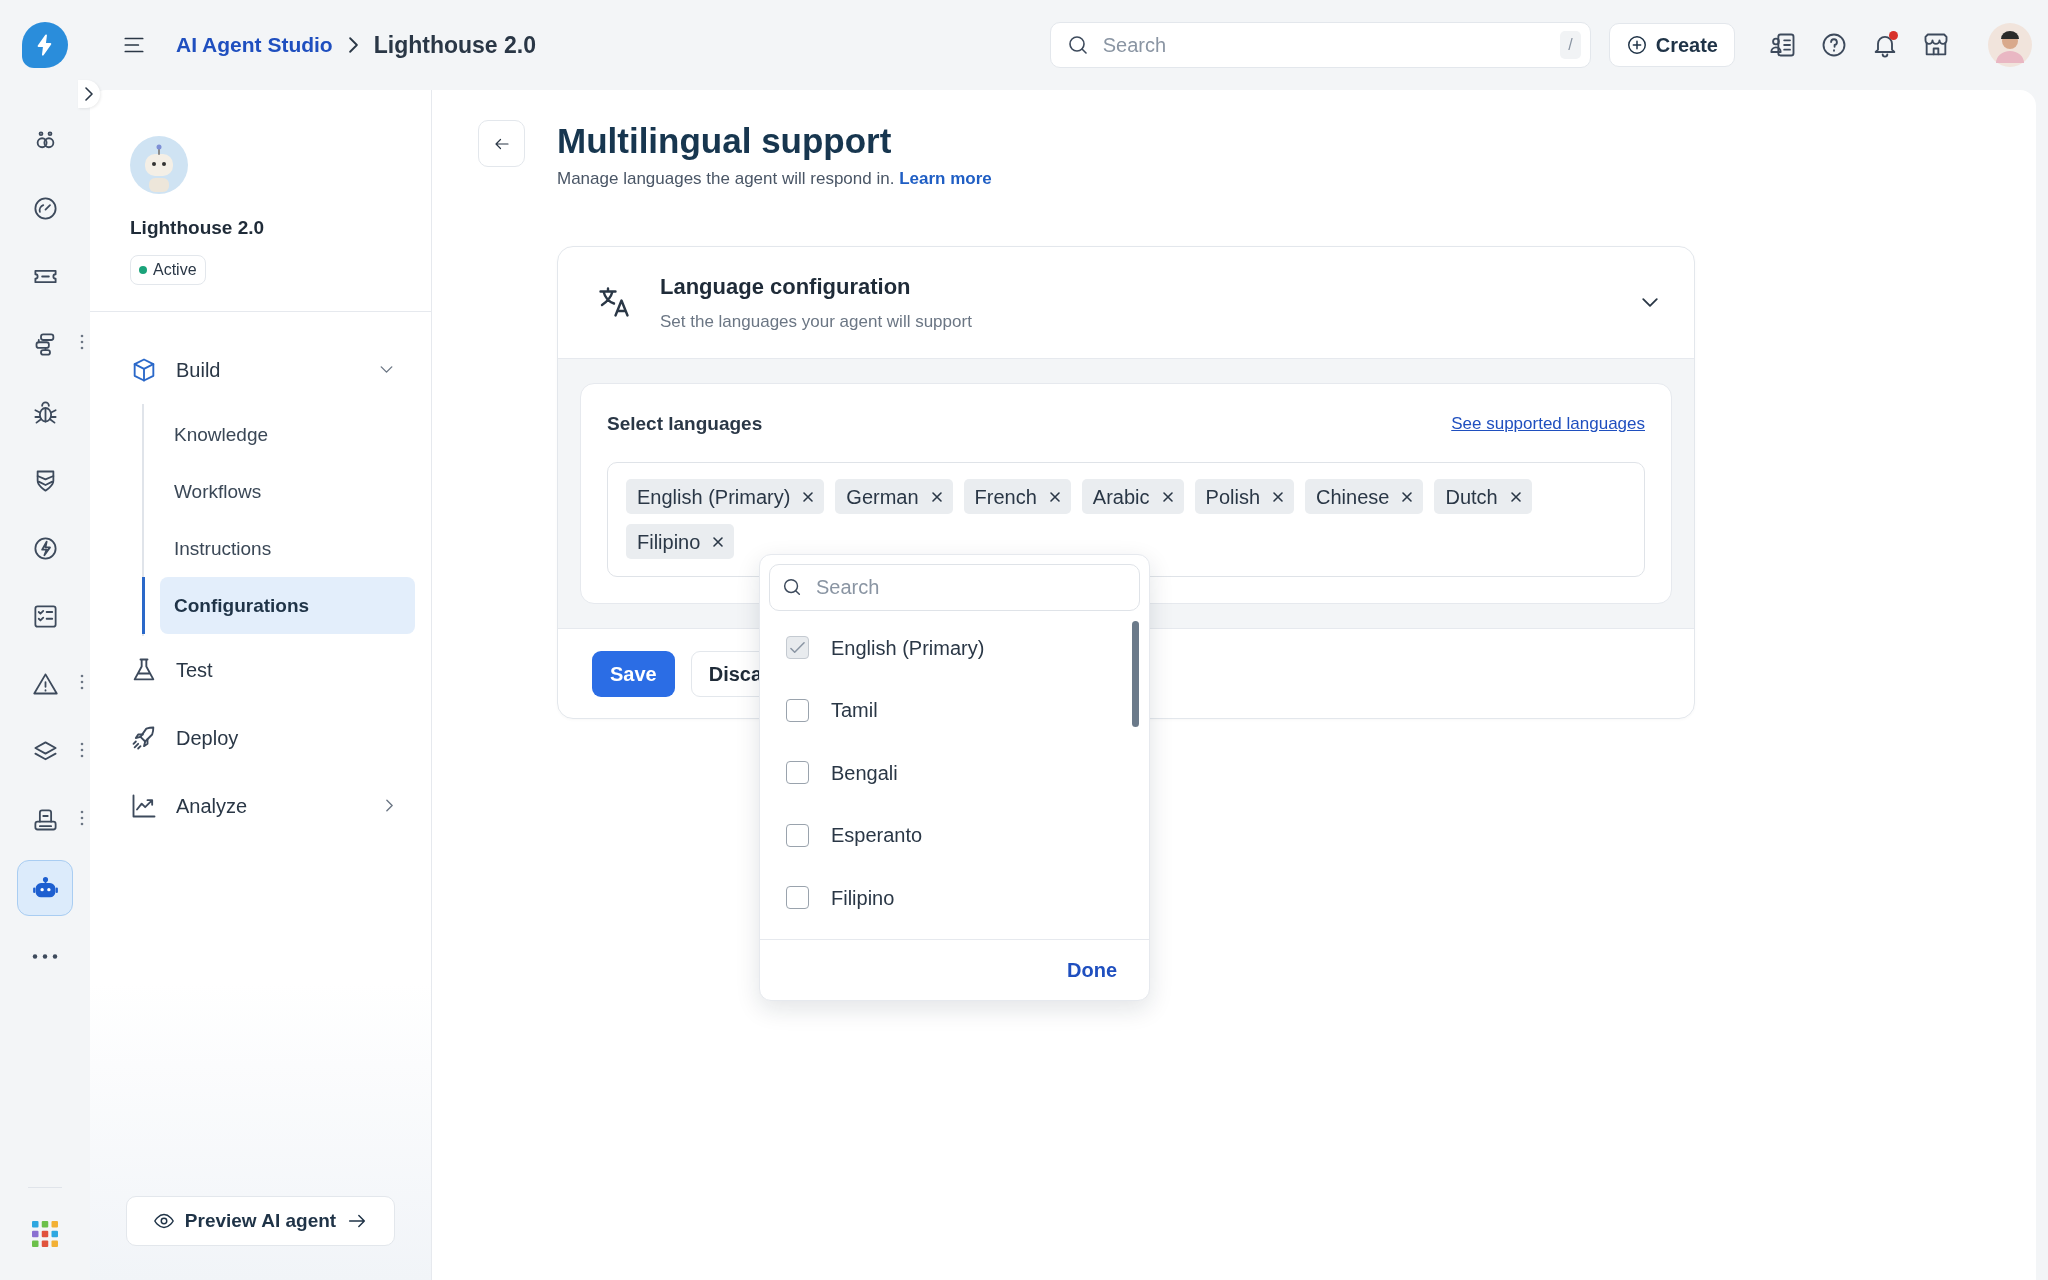 The image size is (2048, 1280). What do you see at coordinates (1092, 970) in the screenshot?
I see `done-button: Done` at bounding box center [1092, 970].